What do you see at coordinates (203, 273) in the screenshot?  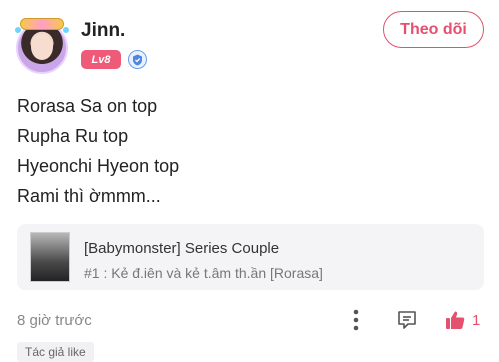 I see `series-chapter-subtitle: #1 : Kẻ đ.iên và kẻ t.âm th.ần [Rorasa]` at bounding box center [203, 273].